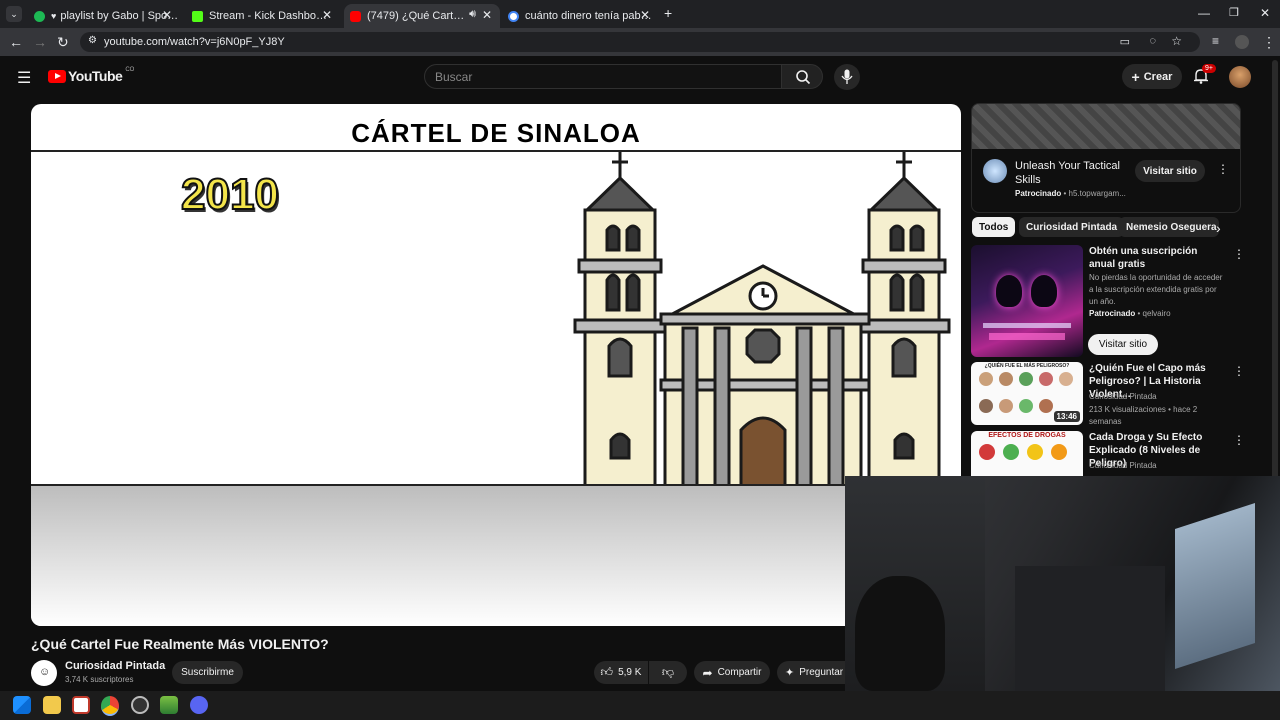 The image size is (1280, 720). Describe the element at coordinates (1223, 169) in the screenshot. I see `ad-more-icon: ⋮` at that location.